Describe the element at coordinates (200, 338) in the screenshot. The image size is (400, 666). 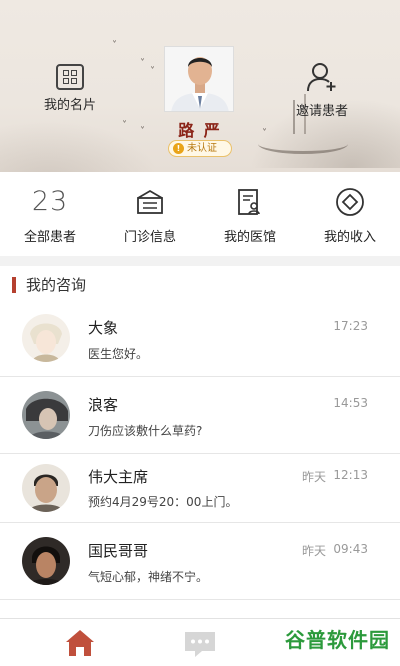
I see `list-item: 大象 医生您好。 17:23` at that location.